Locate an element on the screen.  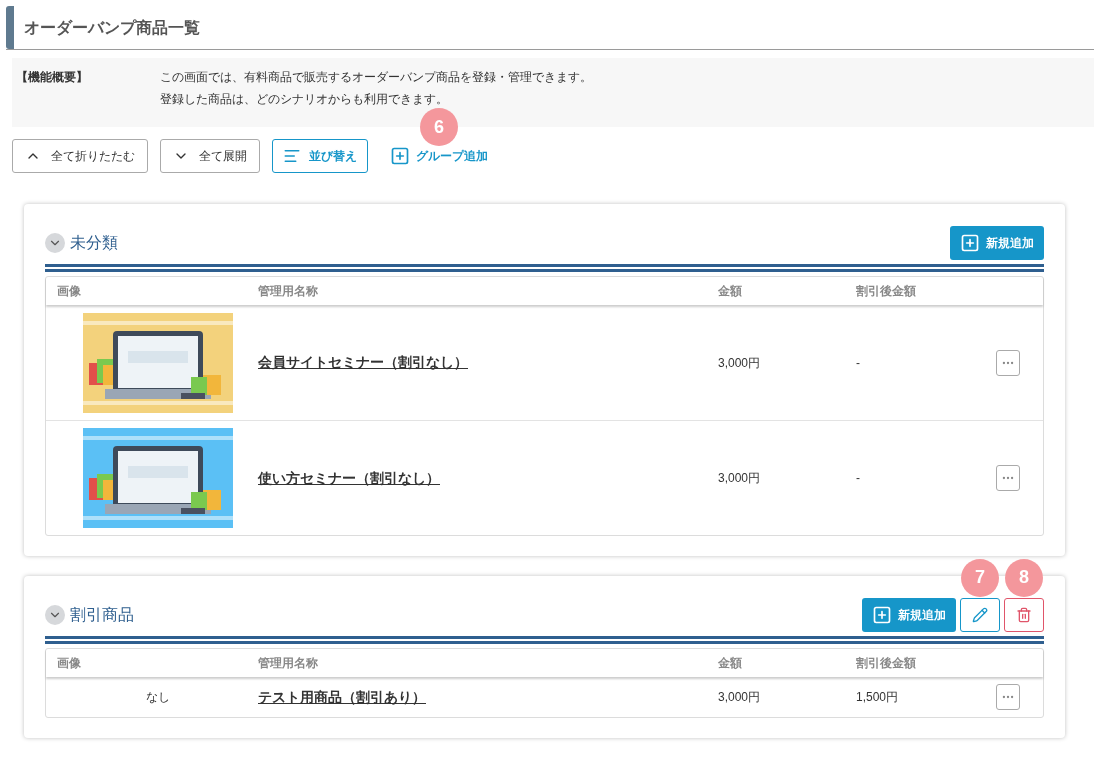
callout-badge: 6 is located at coordinates (439, 127).